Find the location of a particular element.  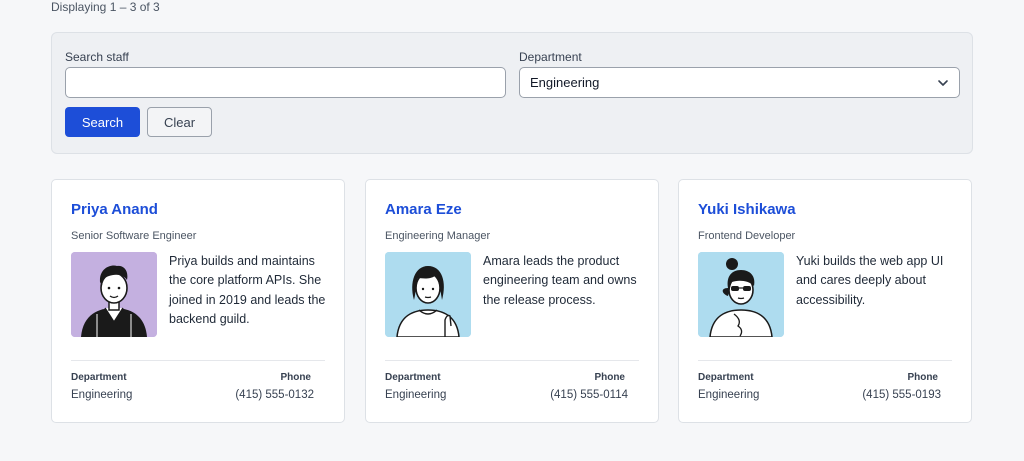

staff-job-title: Senior Software Engineer is located at coordinates (134, 236).